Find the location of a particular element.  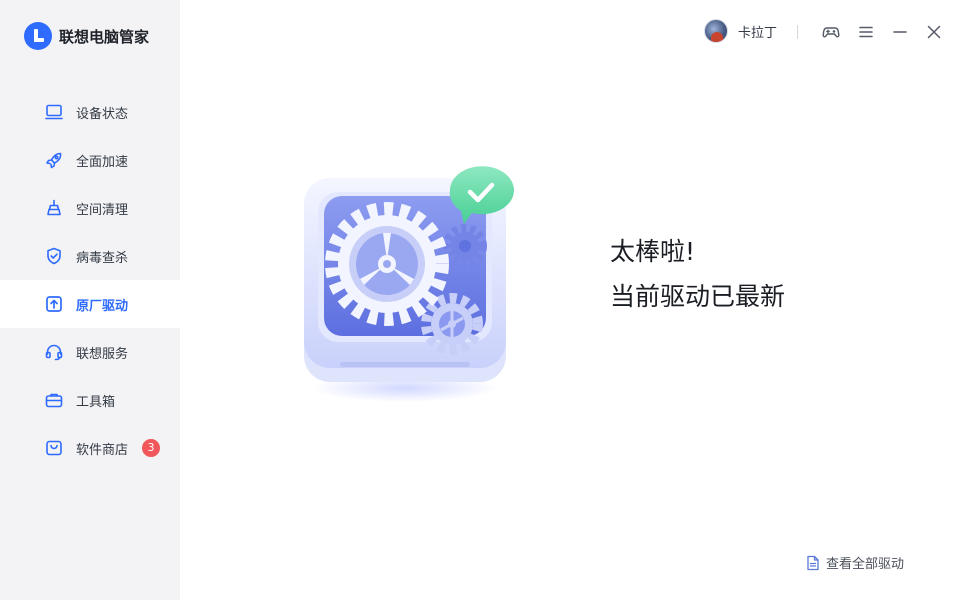

avatar is located at coordinates (716, 31).